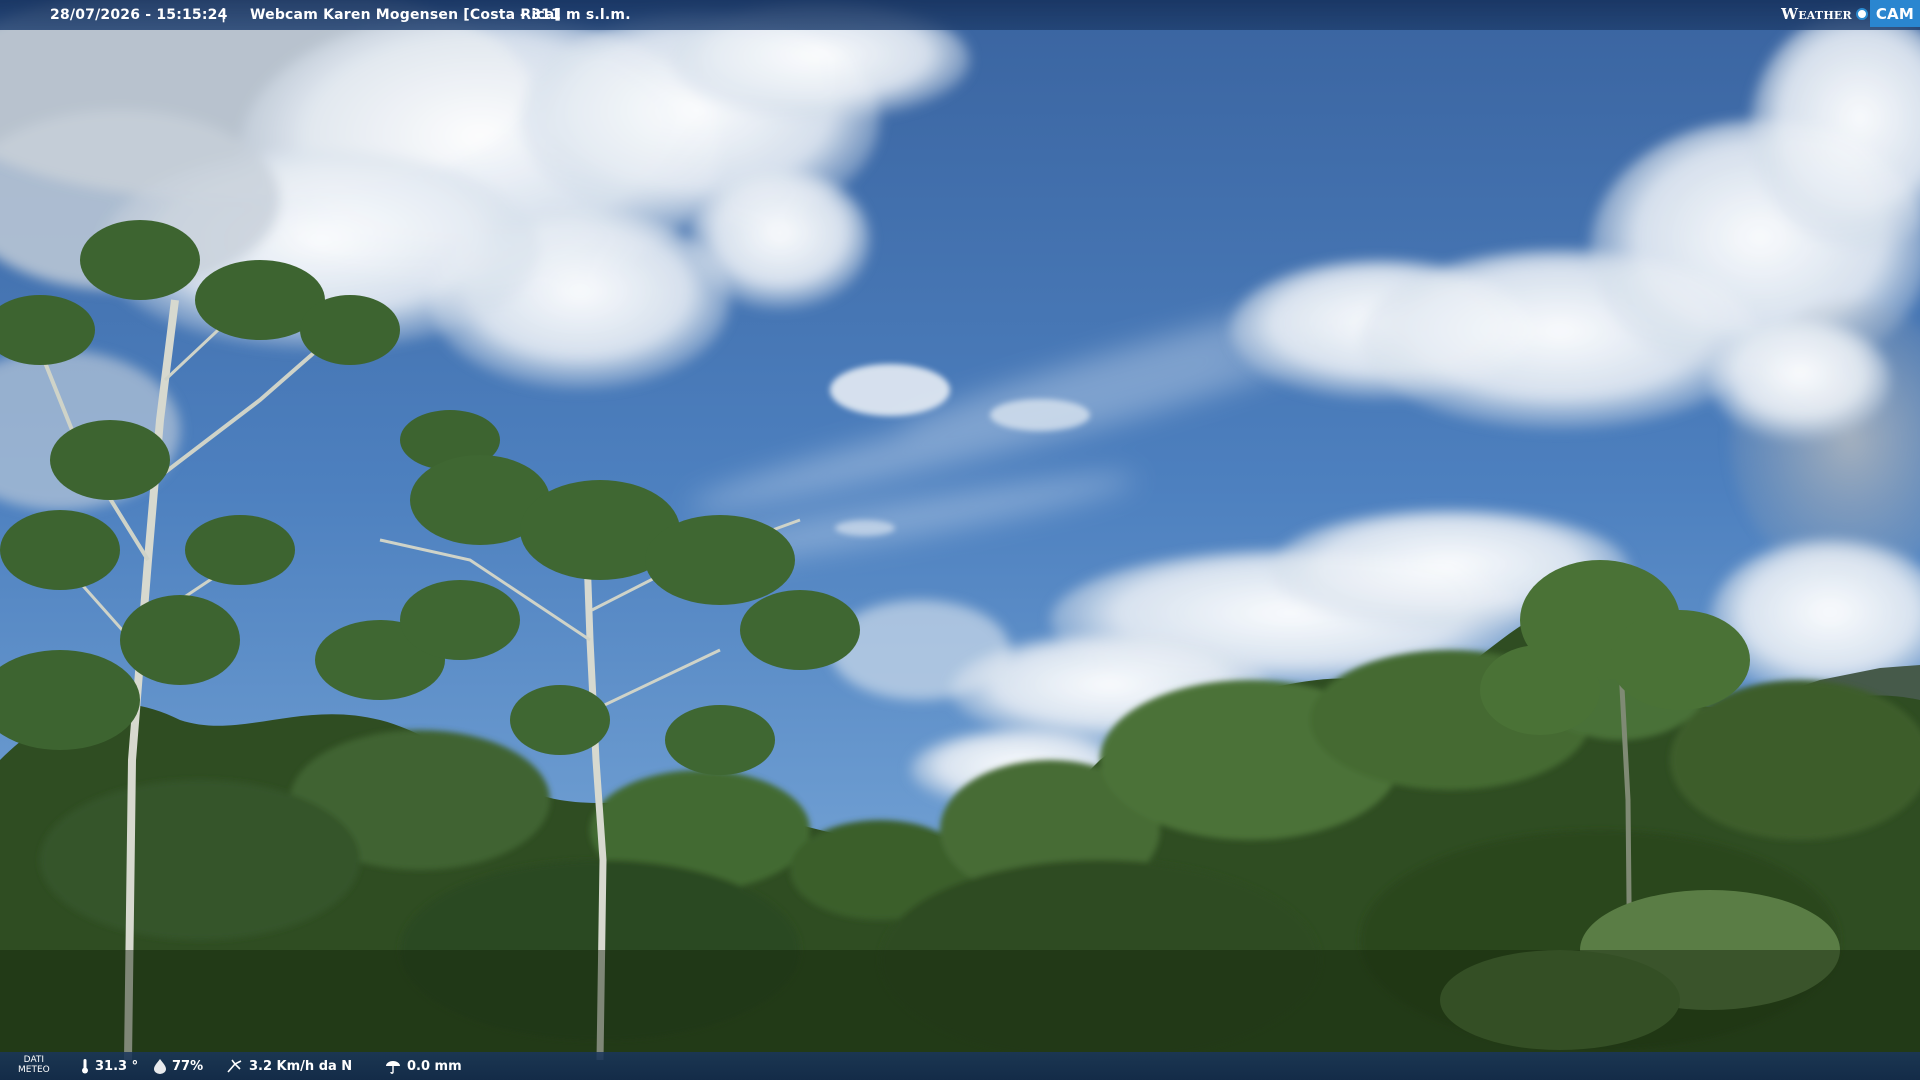  Describe the element at coordinates (139, 15) in the screenshot. I see `timestamp: 28/07/2026 - 15:15:24` at that location.